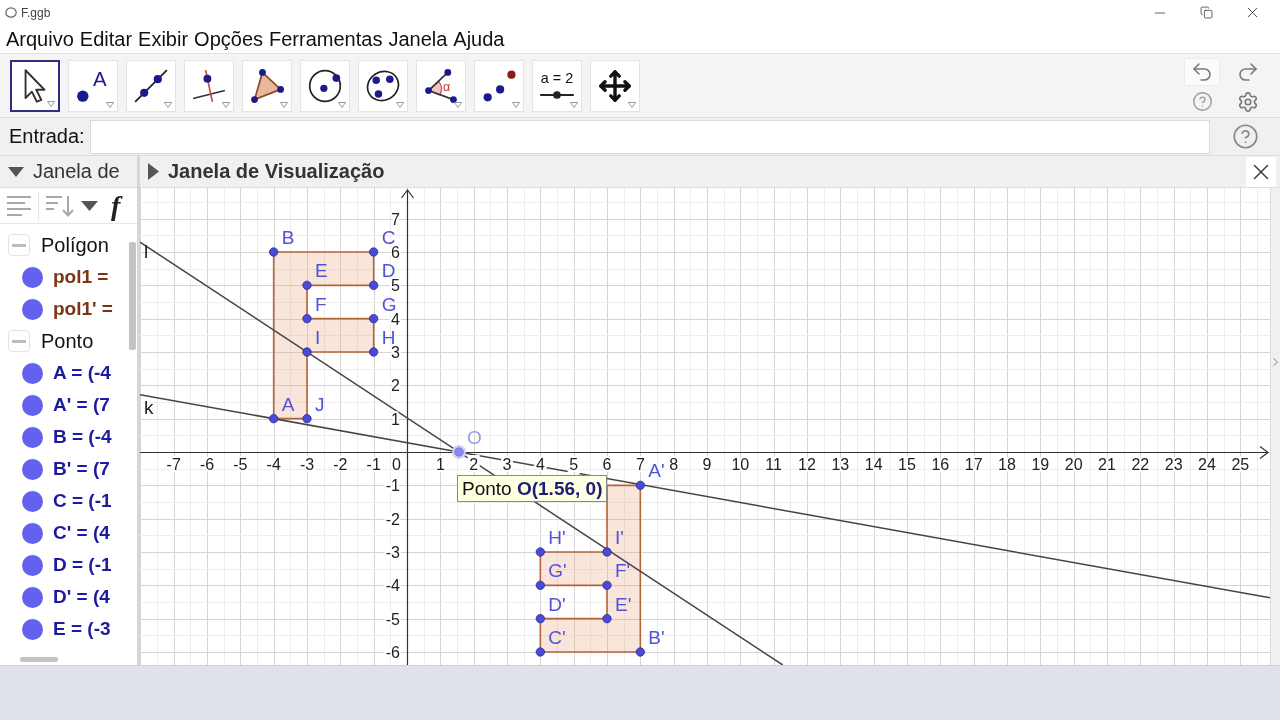  I want to click on input-field, so click(650, 136).